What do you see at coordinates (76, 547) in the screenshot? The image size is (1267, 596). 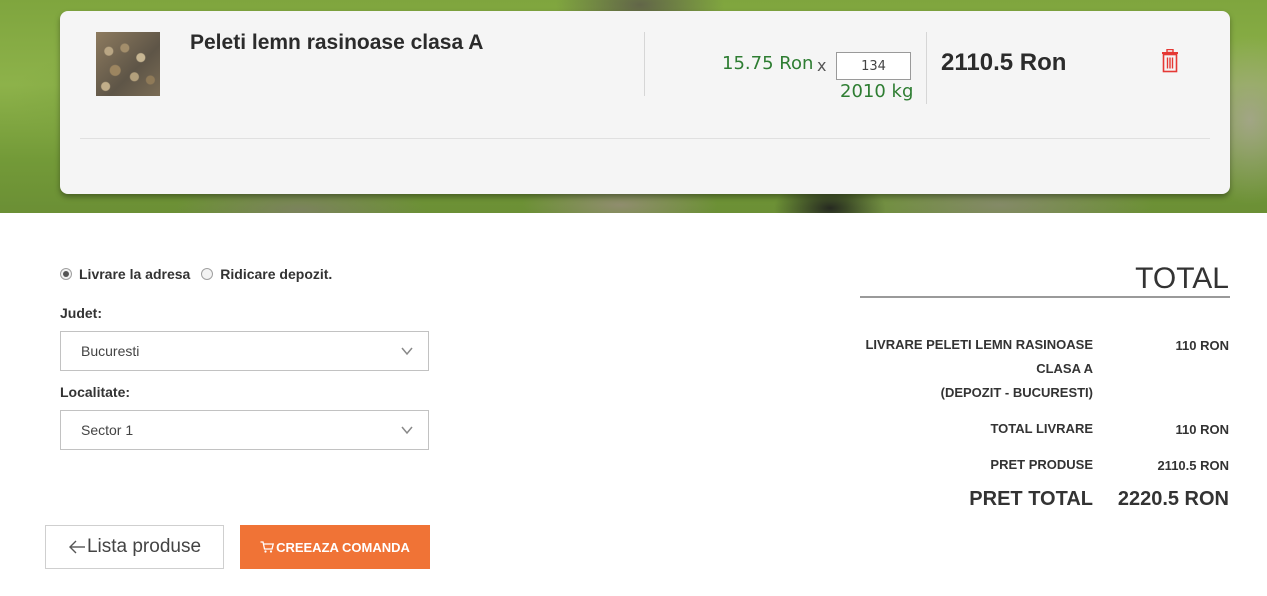 I see `arrow-left-icon` at bounding box center [76, 547].